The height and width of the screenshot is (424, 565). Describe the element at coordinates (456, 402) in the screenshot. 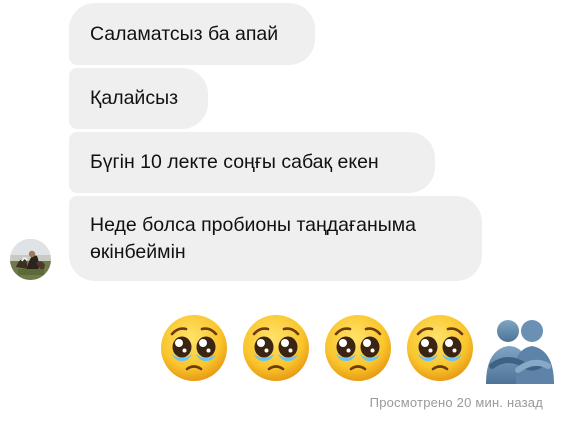

I see `seen-status: Просмотрено 20 мин. назад` at that location.